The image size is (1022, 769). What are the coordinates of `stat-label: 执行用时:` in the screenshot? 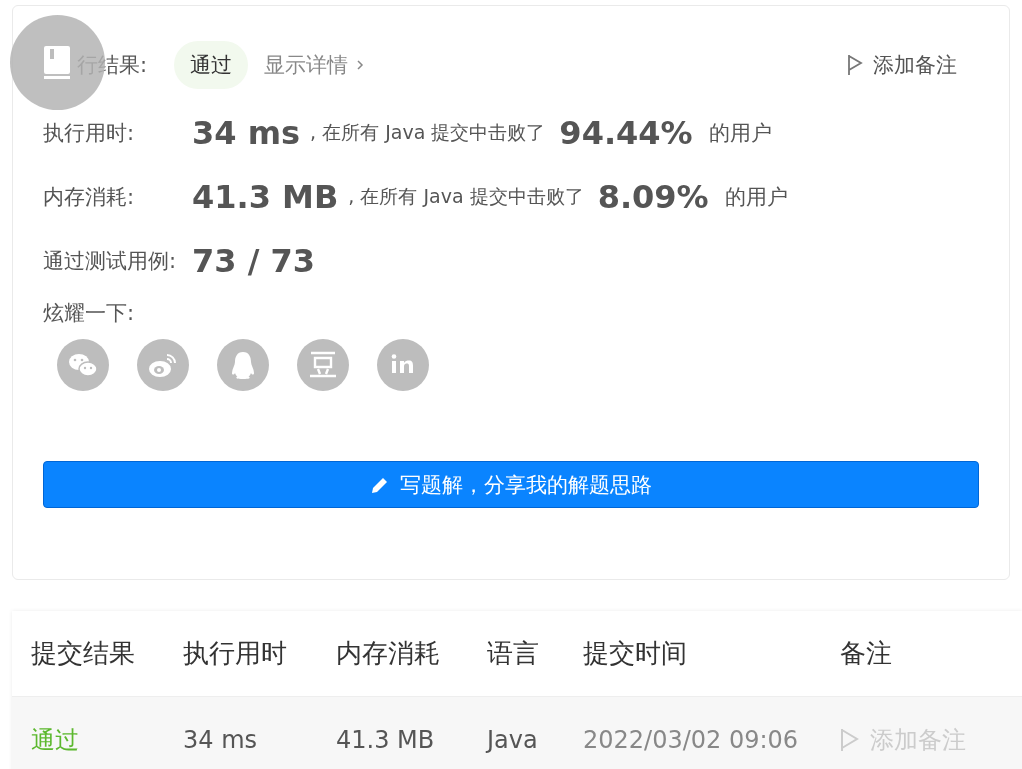 It's located at (89, 133).